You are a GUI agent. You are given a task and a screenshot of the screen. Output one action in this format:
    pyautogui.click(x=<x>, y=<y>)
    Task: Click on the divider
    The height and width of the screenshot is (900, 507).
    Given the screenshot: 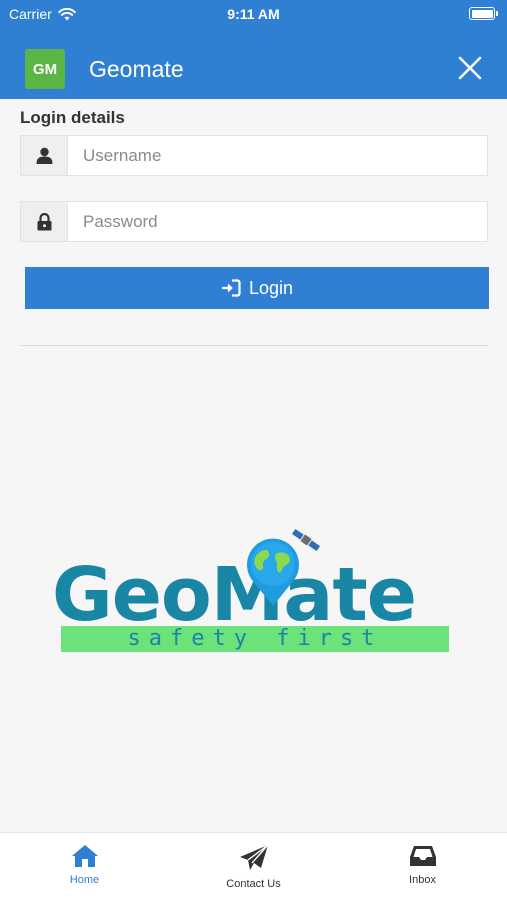 What is the action you would take?
    pyautogui.click(x=254, y=345)
    